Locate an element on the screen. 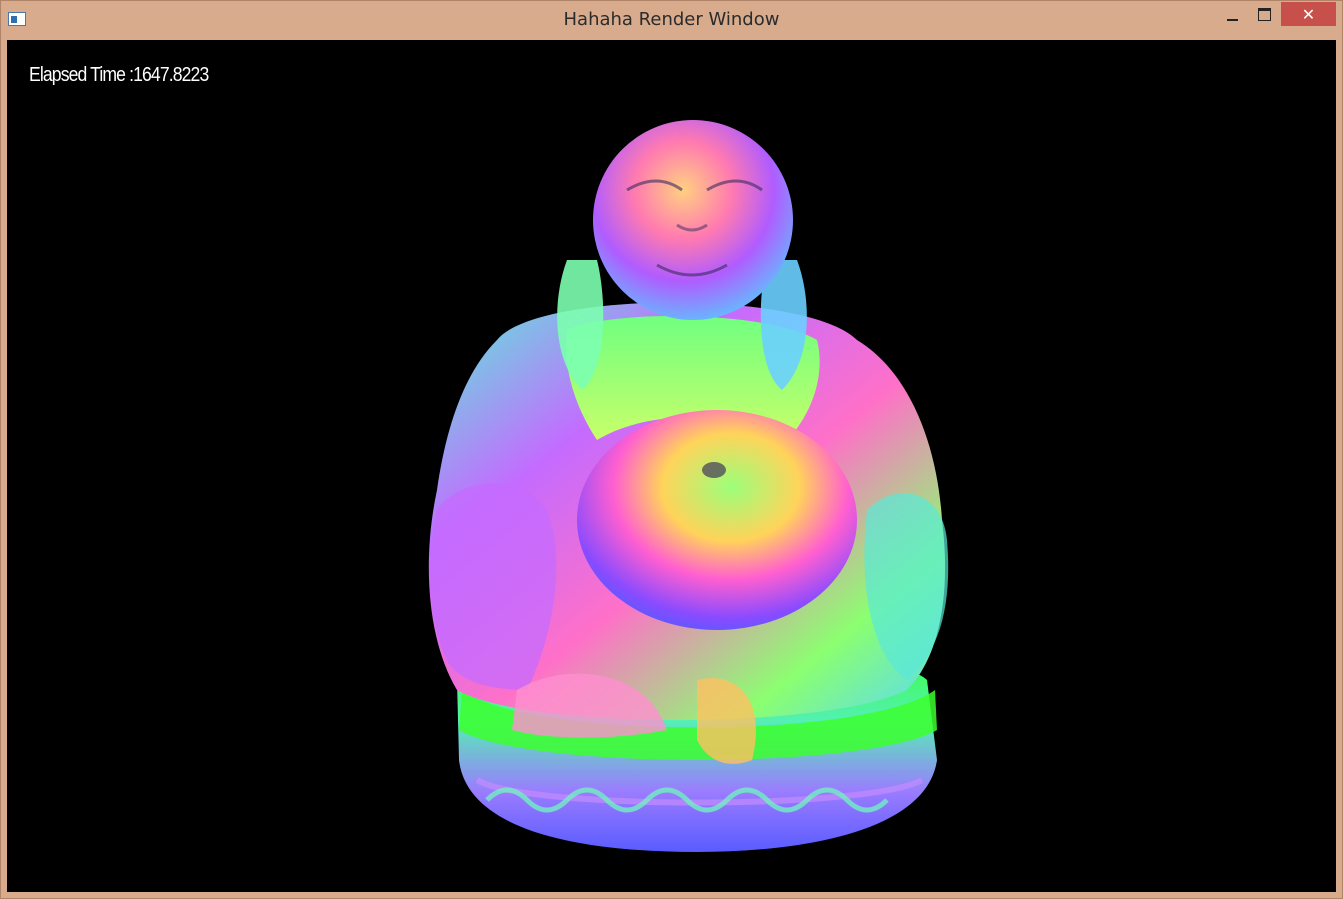 This screenshot has height=899, width=1343. maximize-button is located at coordinates (1264, 14).